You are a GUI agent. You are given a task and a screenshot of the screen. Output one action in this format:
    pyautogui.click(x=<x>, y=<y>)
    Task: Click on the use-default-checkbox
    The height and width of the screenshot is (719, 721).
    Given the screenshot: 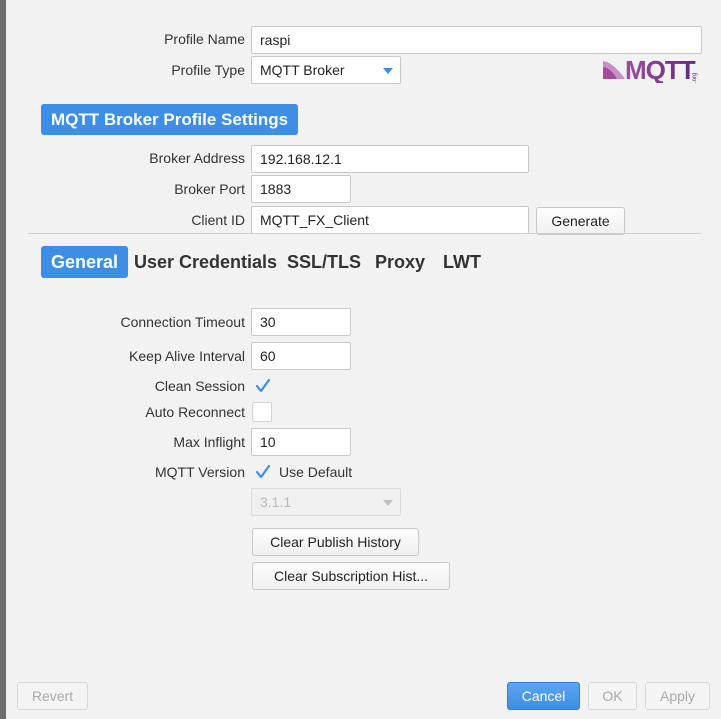 What is the action you would take?
    pyautogui.click(x=262, y=472)
    